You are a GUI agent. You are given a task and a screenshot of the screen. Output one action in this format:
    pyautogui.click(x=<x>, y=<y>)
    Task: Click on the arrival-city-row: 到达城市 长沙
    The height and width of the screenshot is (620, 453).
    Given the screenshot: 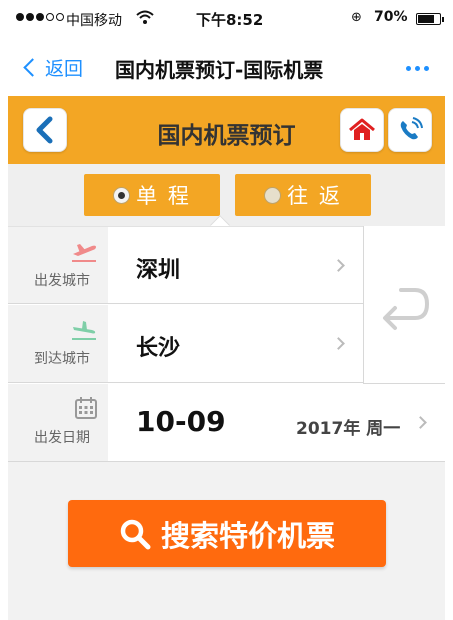 What is the action you would take?
    pyautogui.click(x=185, y=344)
    